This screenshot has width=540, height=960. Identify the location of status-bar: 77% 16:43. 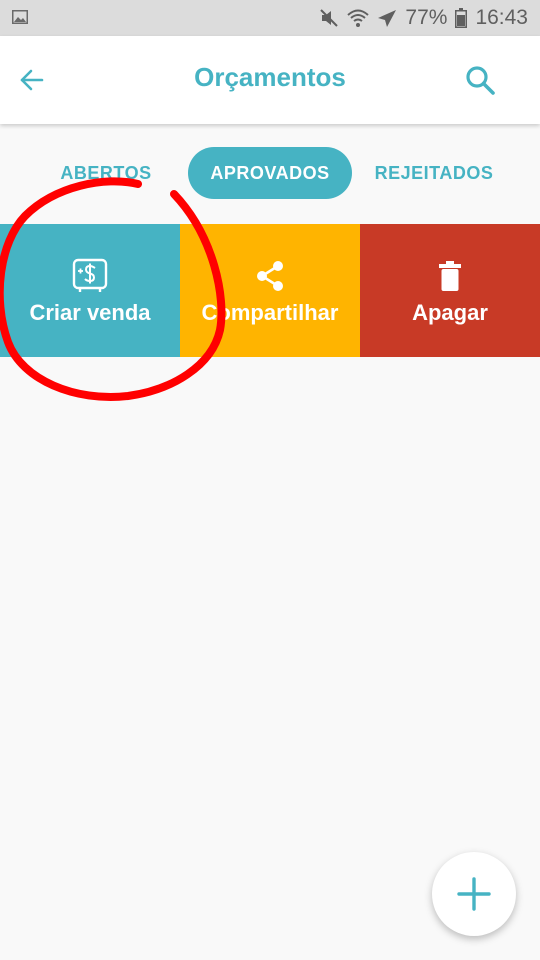
(270, 18).